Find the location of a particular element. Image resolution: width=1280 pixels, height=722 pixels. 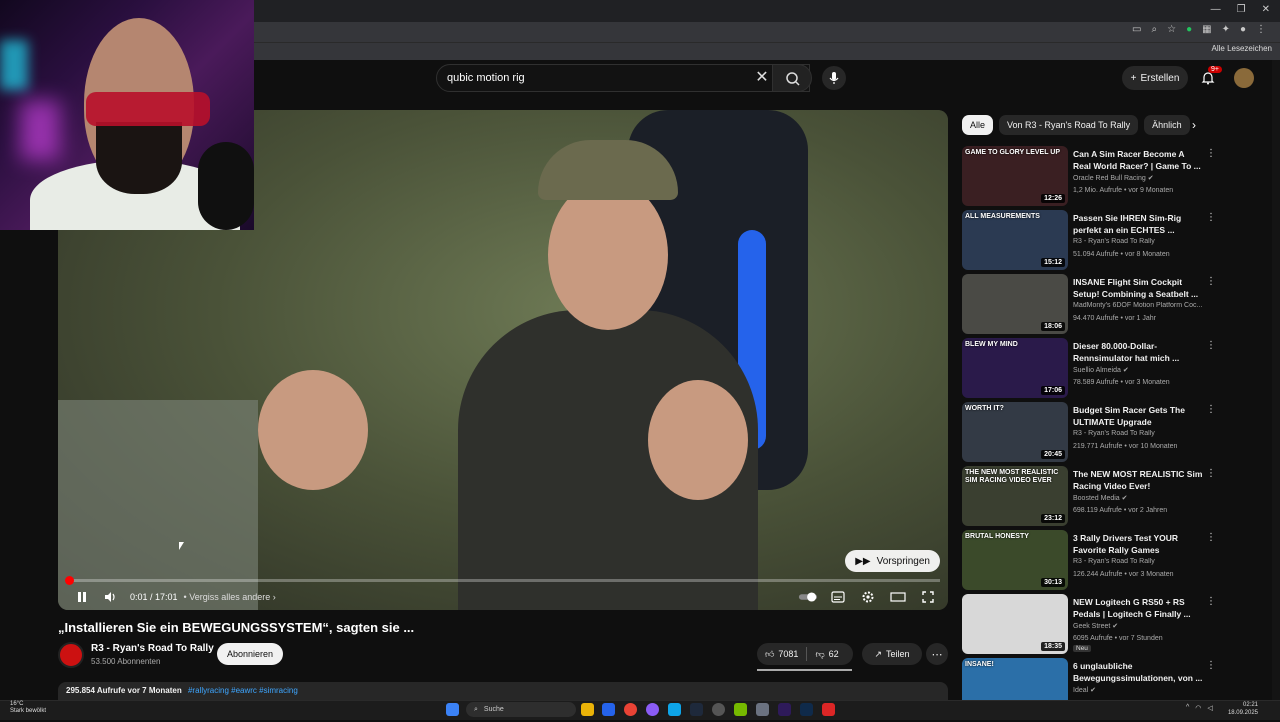

create-button: + Erstellen is located at coordinates (1155, 78).